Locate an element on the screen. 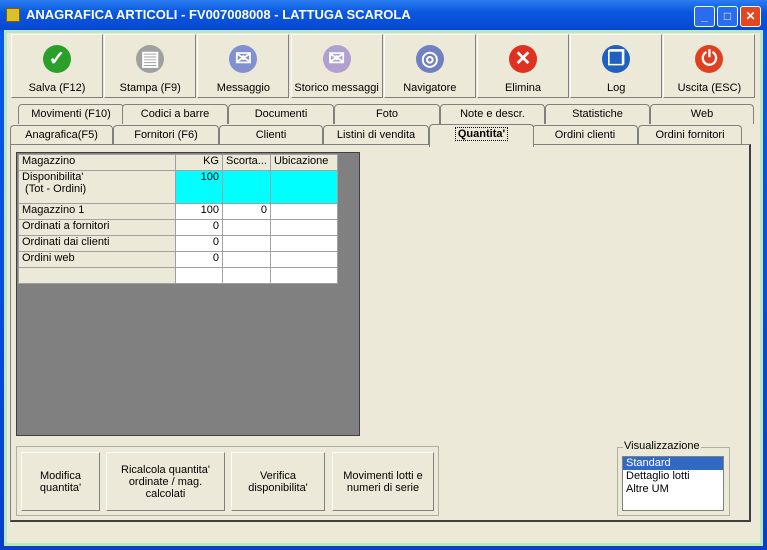 This screenshot has height=550, width=767. salva-f12-button: ✓ Salva (F12) is located at coordinates (57, 66).